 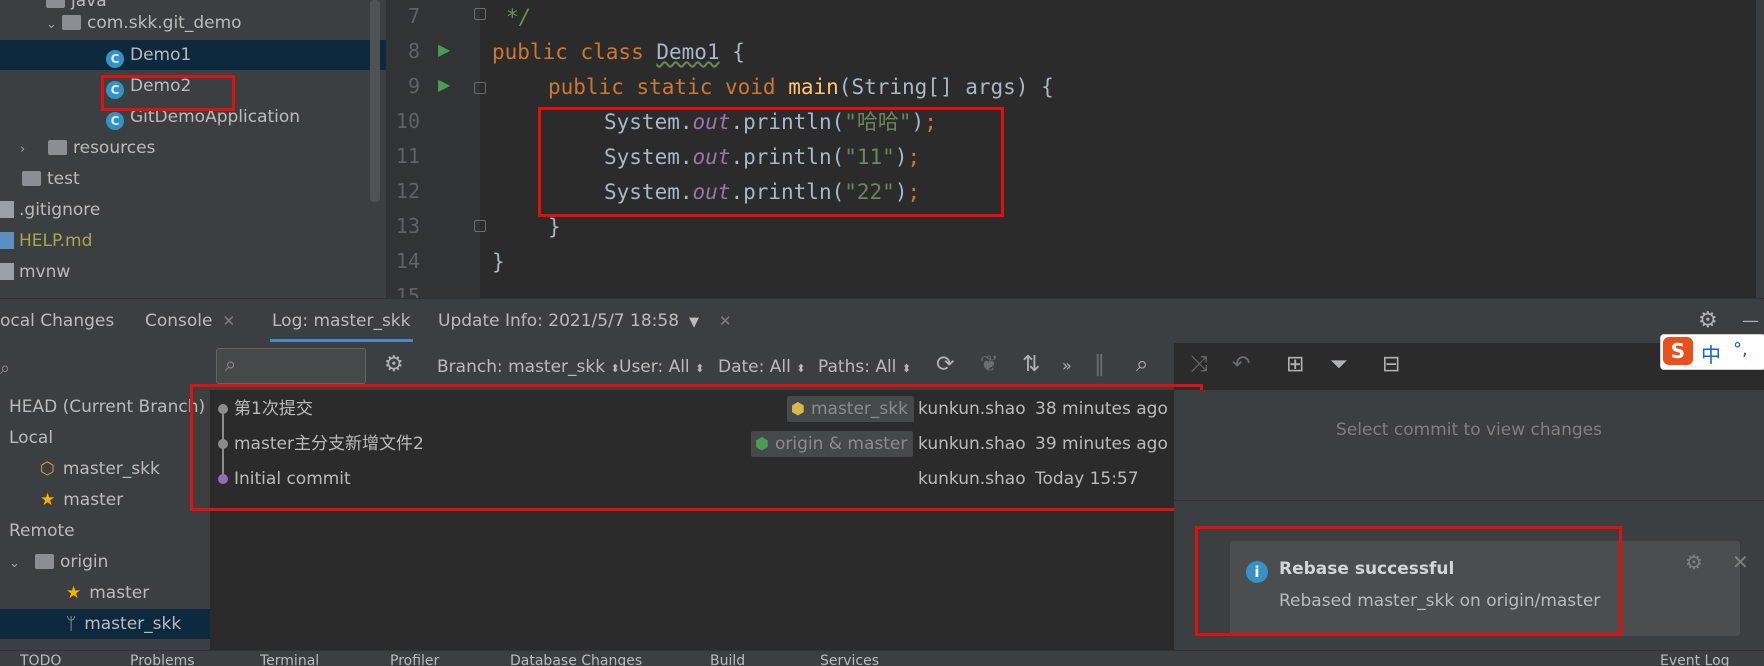 I want to click on line-number: 7, so click(x=413, y=16).